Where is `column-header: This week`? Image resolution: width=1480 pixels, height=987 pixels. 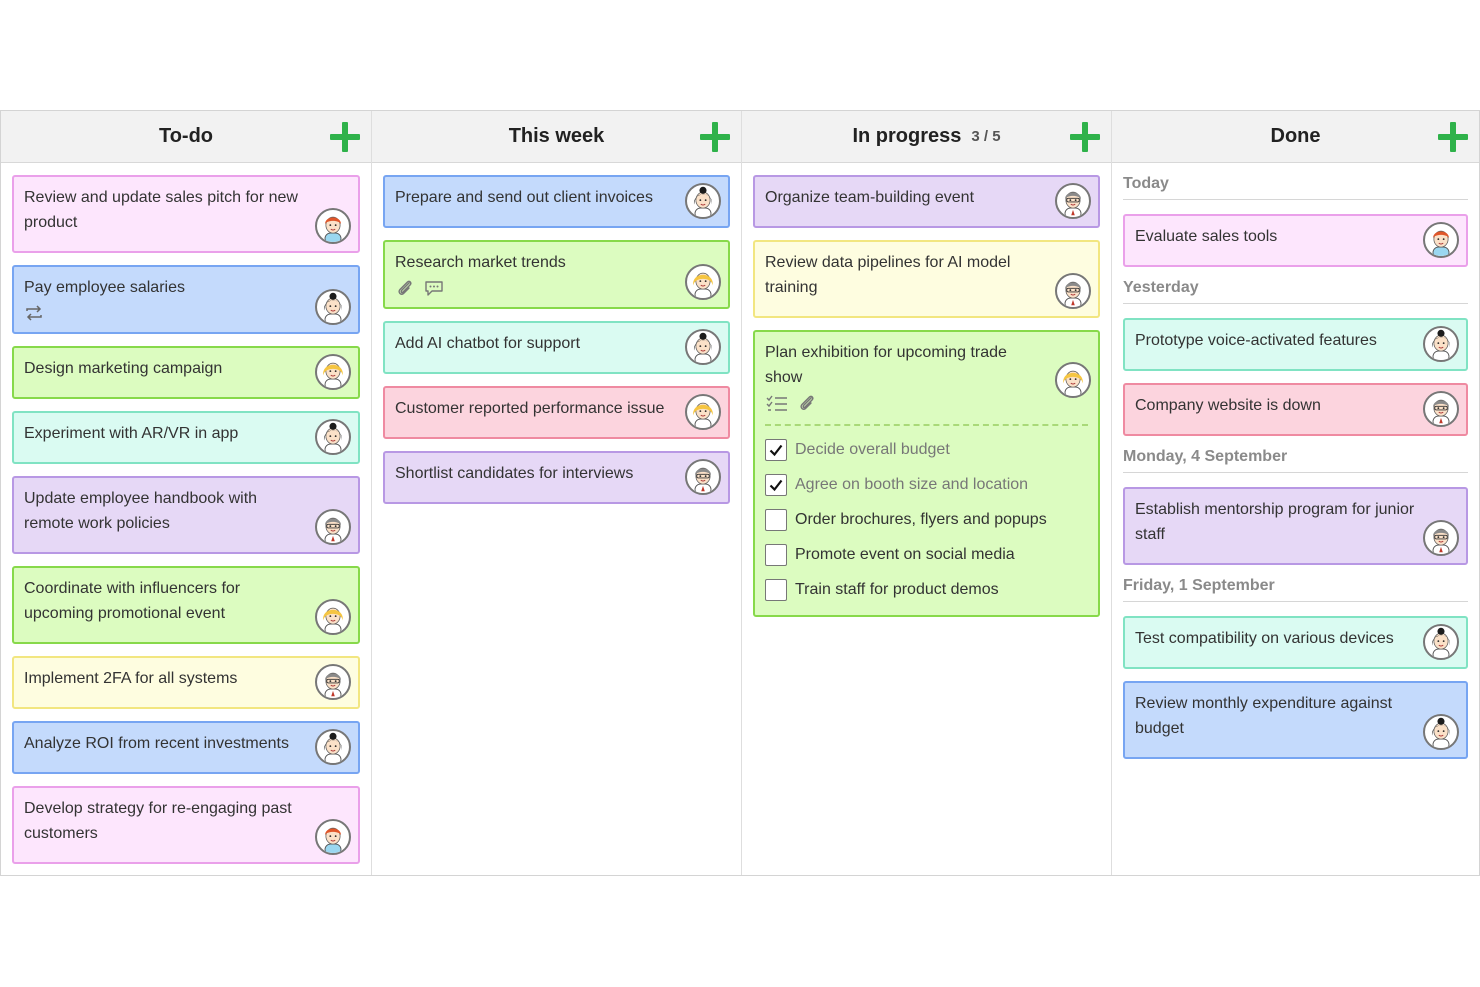
column-header: This week is located at coordinates (556, 137).